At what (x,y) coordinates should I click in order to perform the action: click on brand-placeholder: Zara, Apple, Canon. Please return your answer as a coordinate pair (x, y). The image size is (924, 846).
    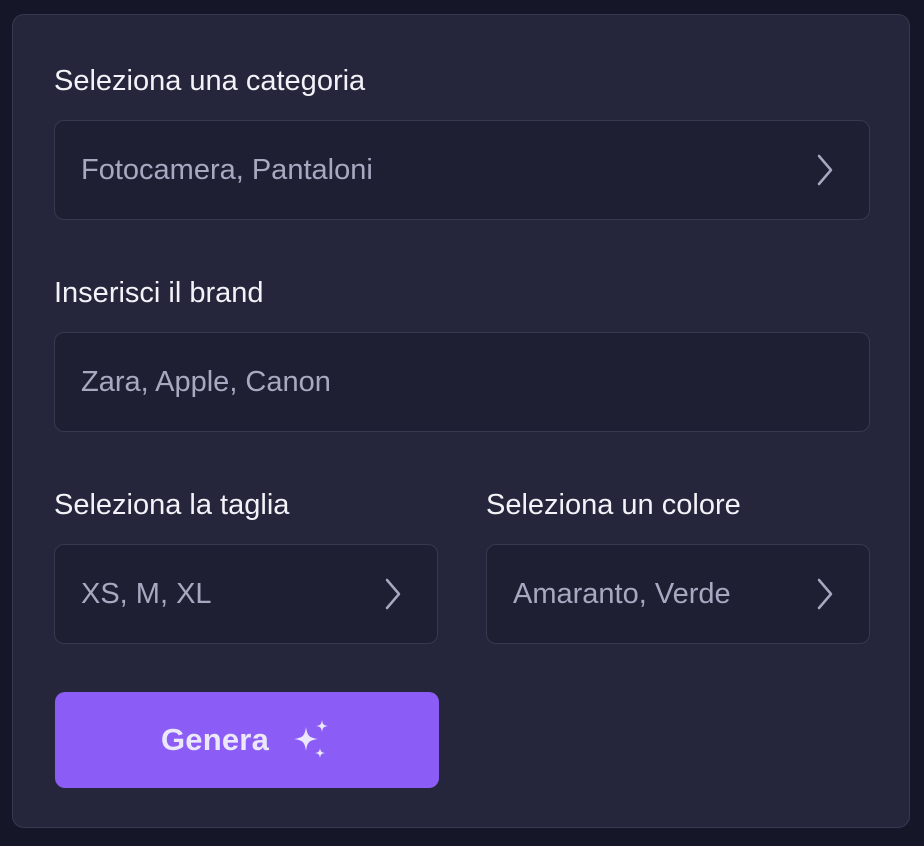
    Looking at the image, I should click on (206, 381).